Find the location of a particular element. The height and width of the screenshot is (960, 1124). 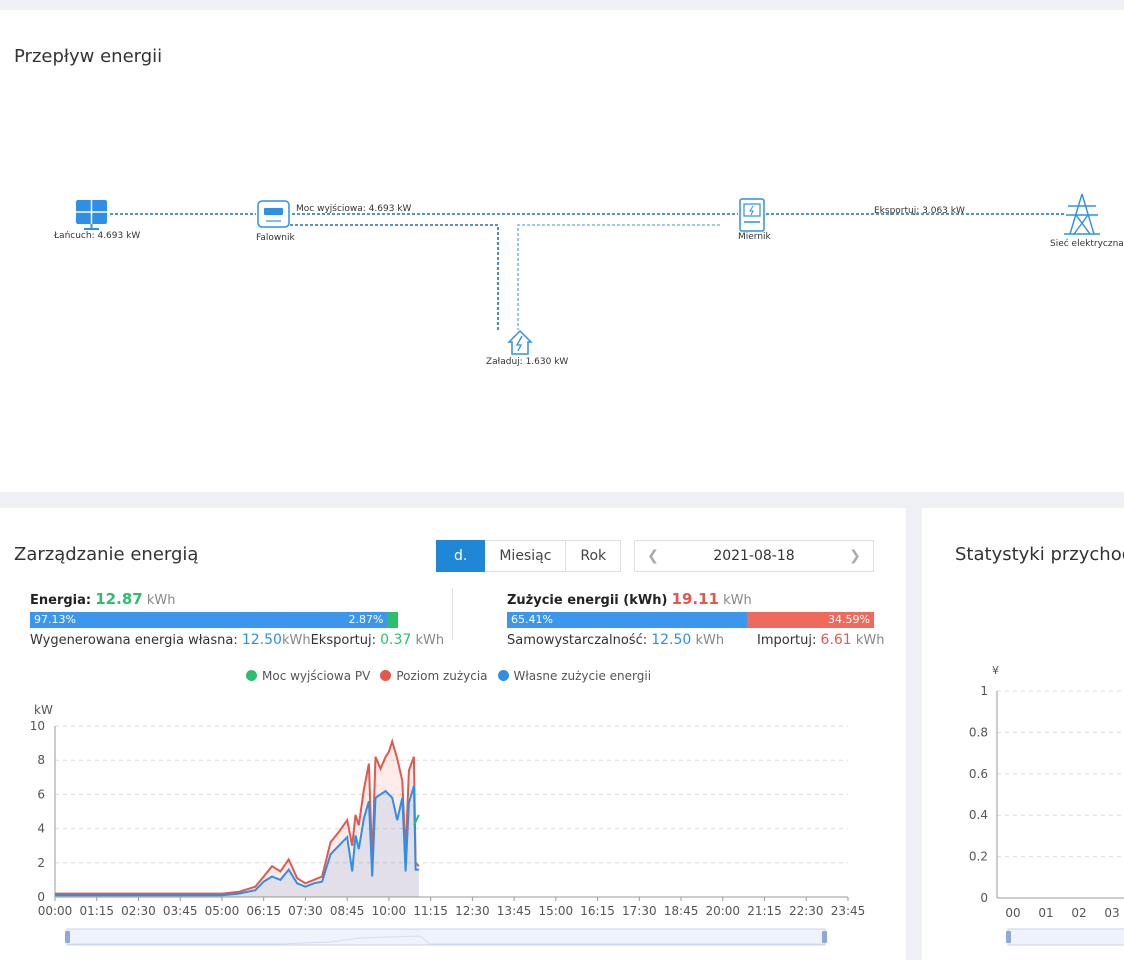

revenue-chart: ¥0 0.2 0.4 0.6 0.8 1 00 01 02 03 is located at coordinates (1046, 805).